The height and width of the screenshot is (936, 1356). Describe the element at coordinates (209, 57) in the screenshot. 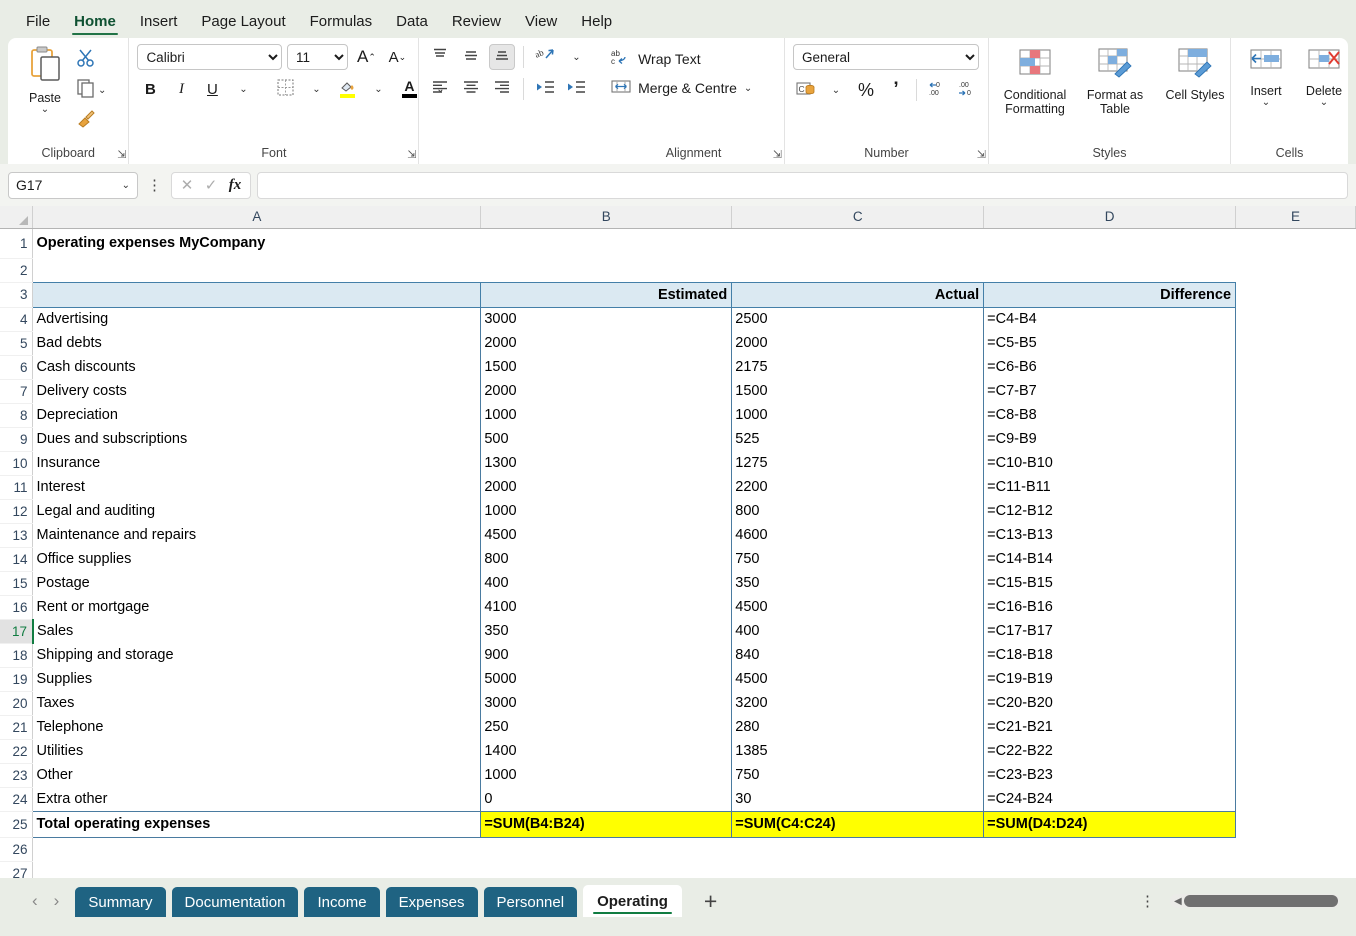

I see `font-name-select: Calibri` at that location.